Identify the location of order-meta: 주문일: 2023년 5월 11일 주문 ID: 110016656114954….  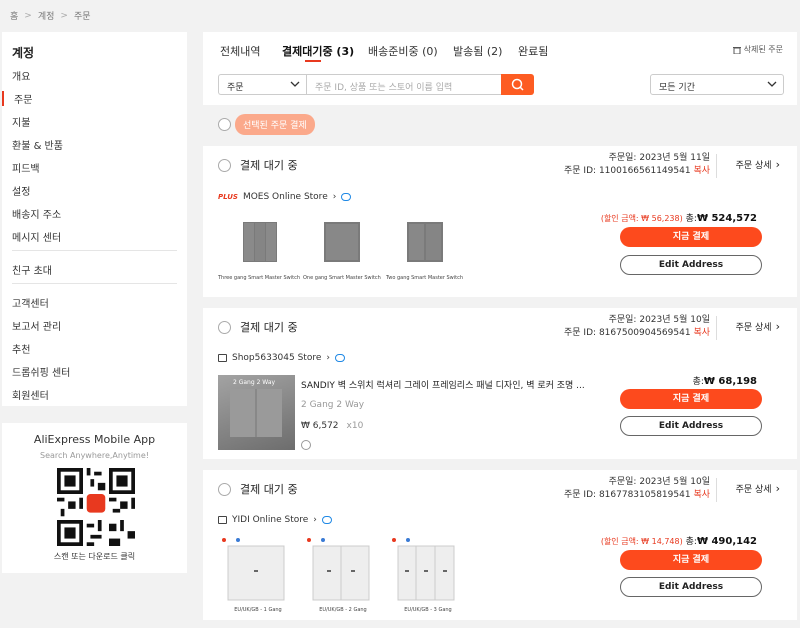
(637, 165).